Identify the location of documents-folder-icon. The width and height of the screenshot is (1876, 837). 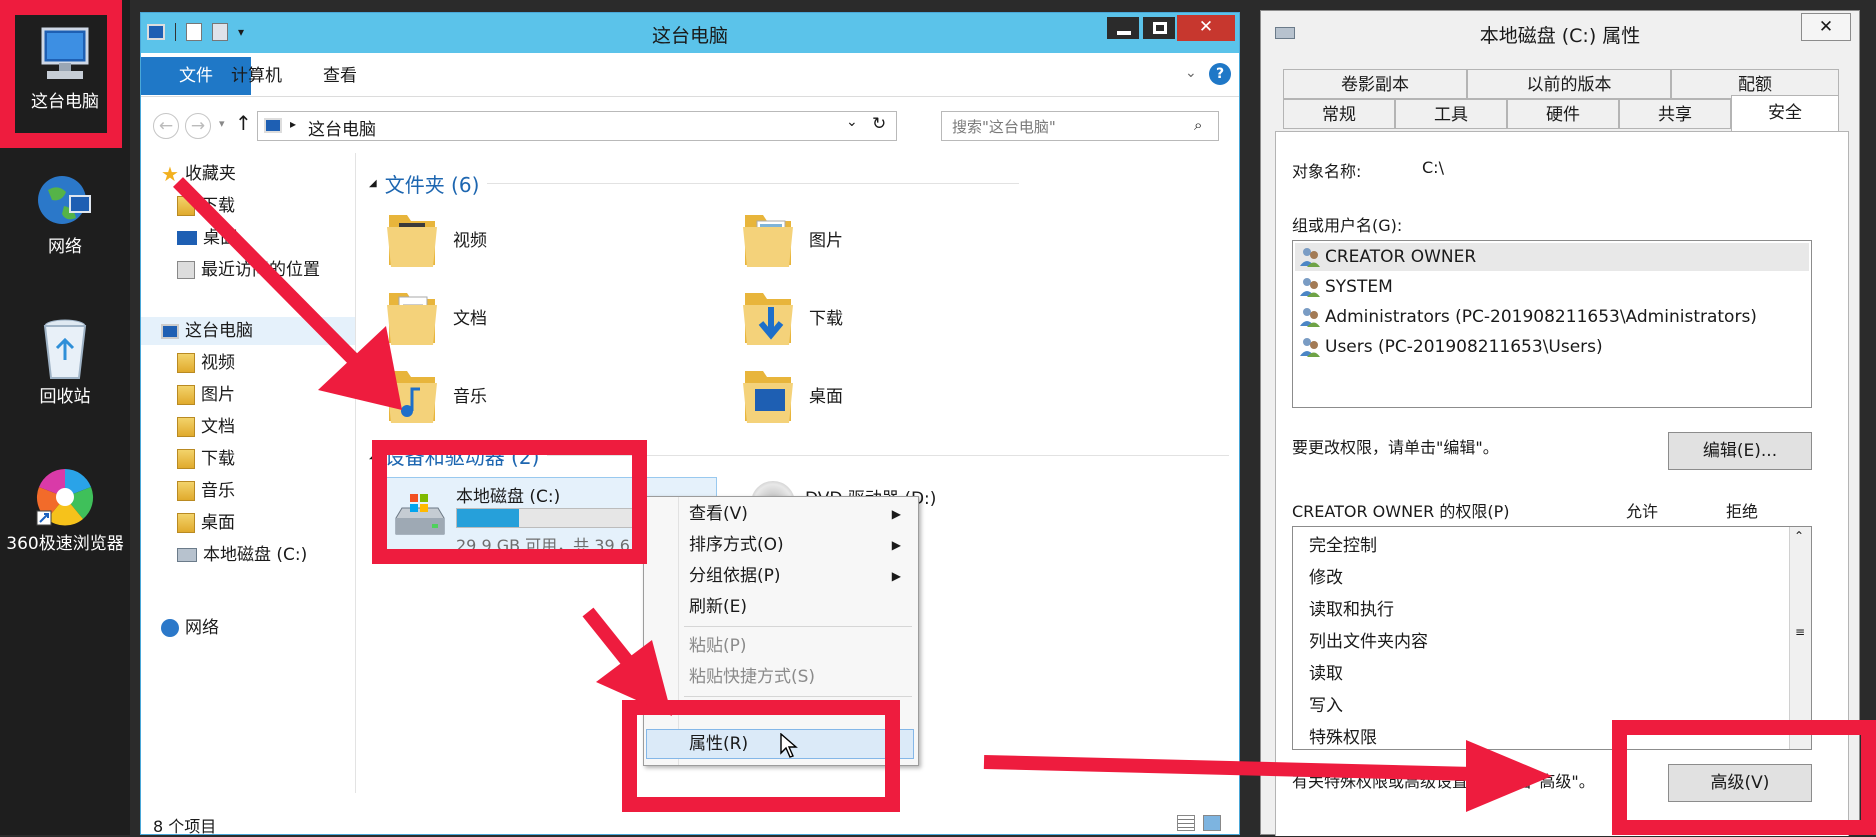
(412, 316).